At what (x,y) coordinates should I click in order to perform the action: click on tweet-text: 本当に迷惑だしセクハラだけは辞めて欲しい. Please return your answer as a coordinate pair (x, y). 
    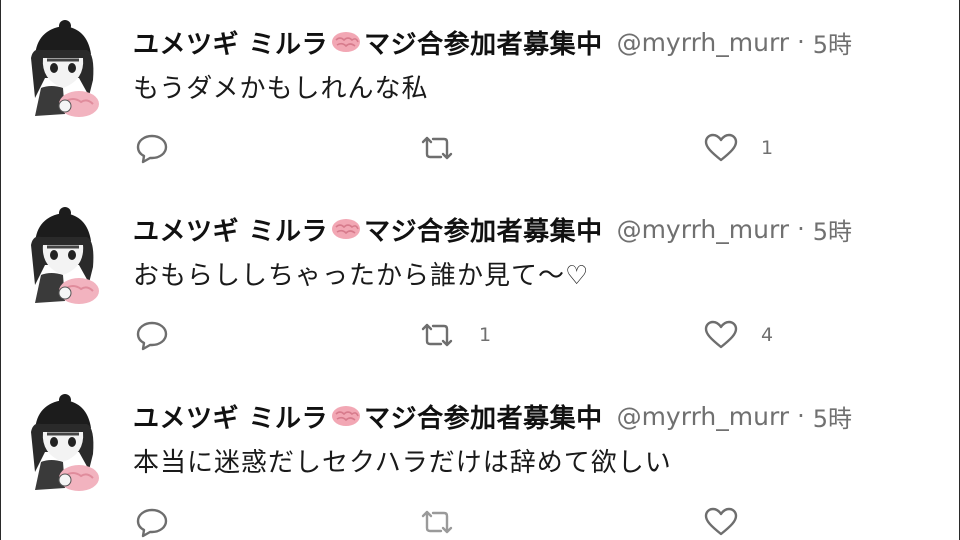
    Looking at the image, I should click on (402, 463).